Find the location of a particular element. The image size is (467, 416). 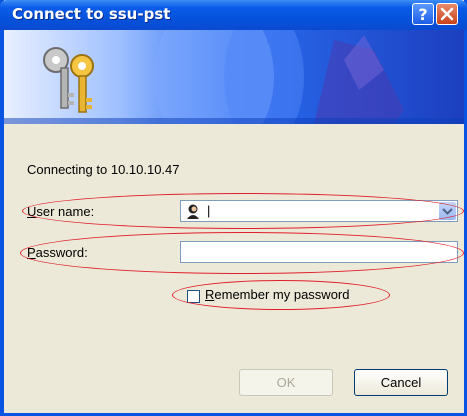

password-label: Password: is located at coordinates (57, 252).